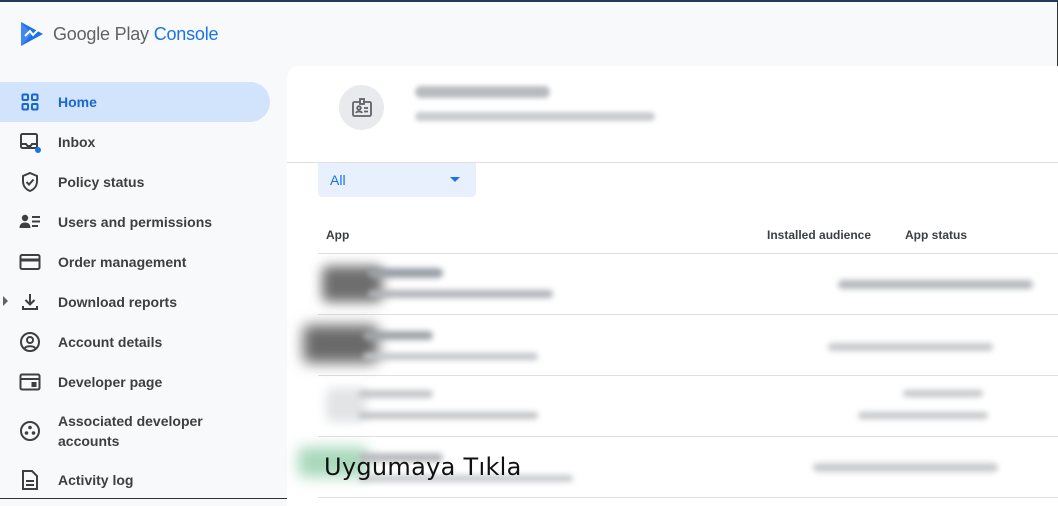  What do you see at coordinates (96, 480) in the screenshot?
I see `sidebar-item-label: Activity log` at bounding box center [96, 480].